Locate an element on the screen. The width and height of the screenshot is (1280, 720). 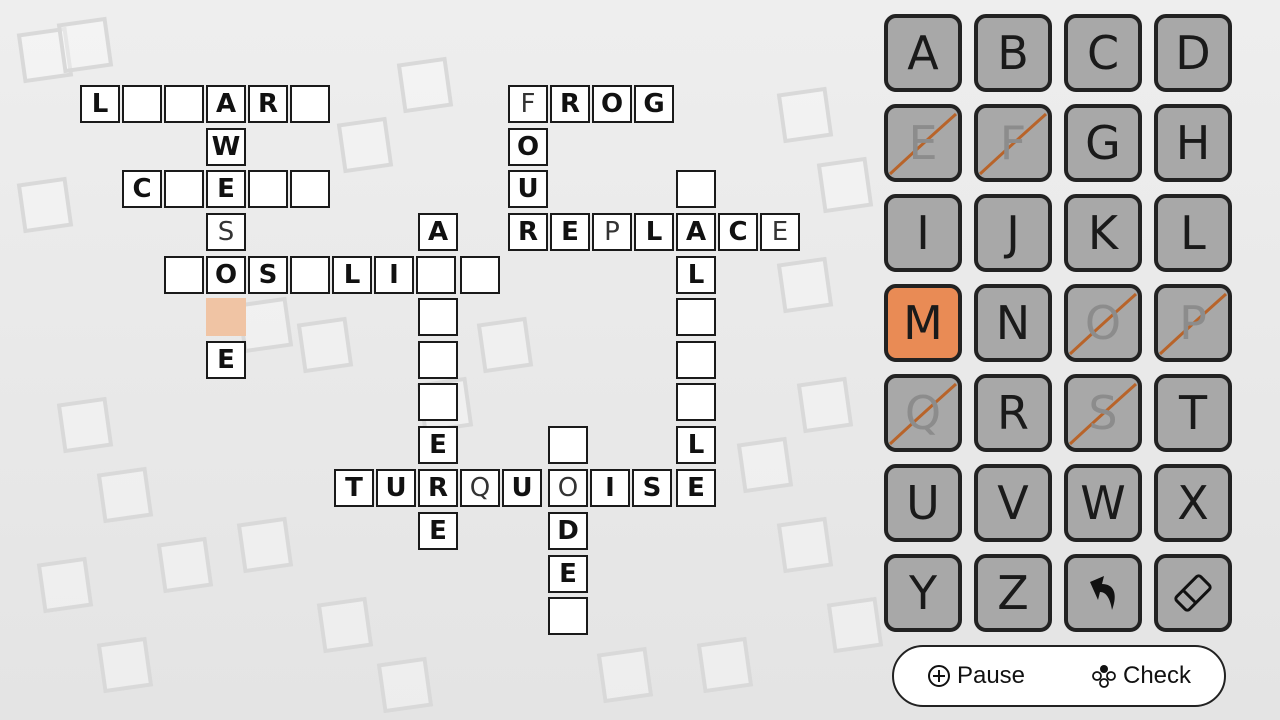
key-m: M is located at coordinates (923, 323).